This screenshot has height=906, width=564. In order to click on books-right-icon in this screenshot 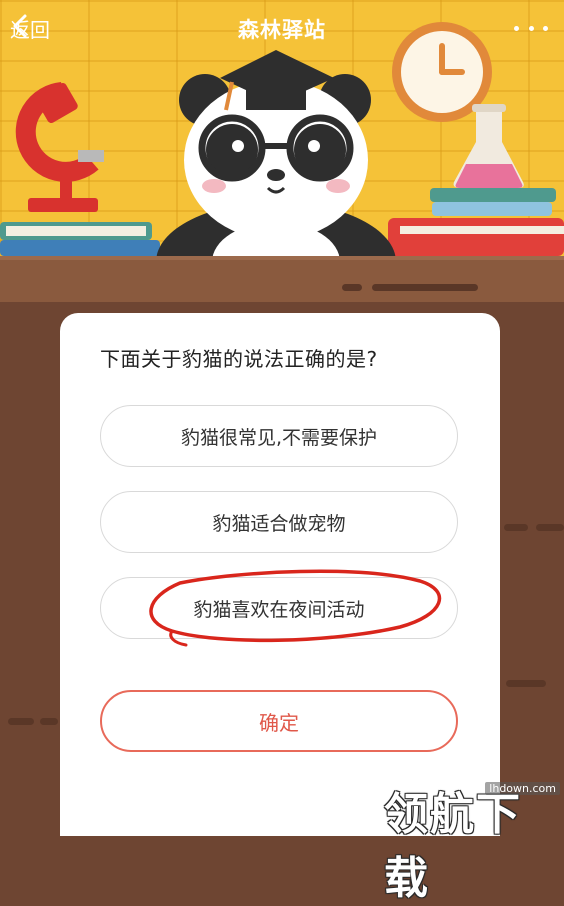, I will do `click(476, 222)`.